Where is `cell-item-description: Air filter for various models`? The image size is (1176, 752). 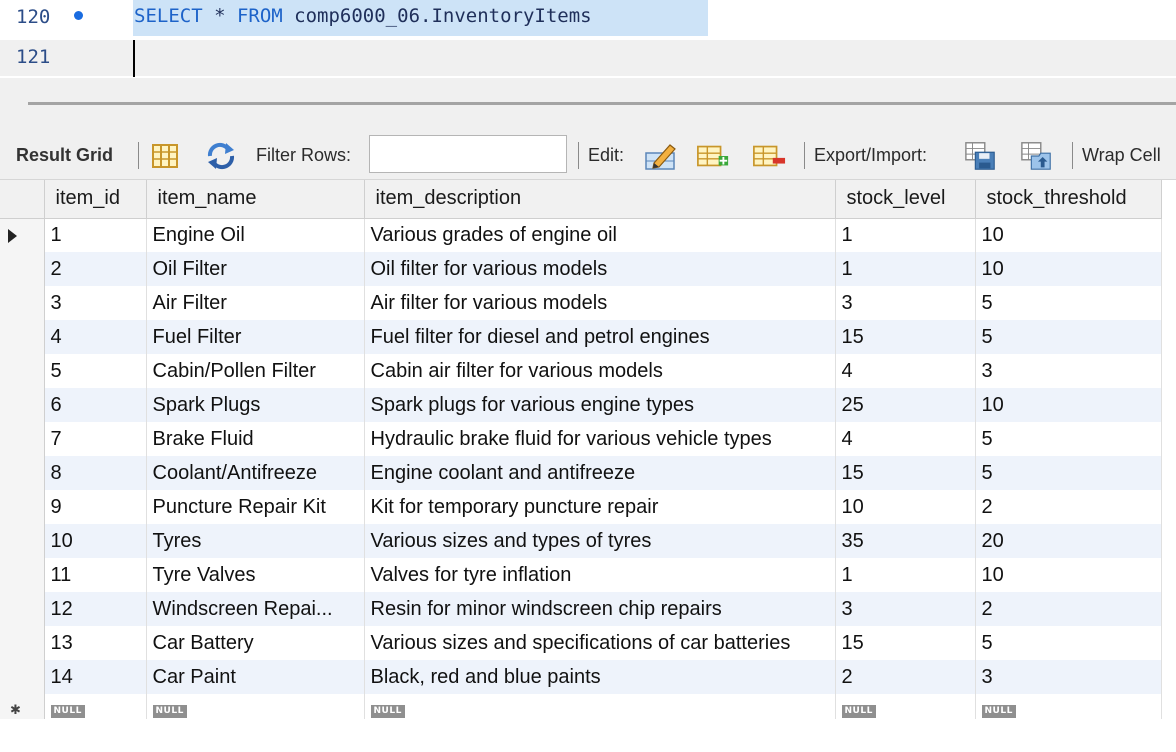 cell-item-description: Air filter for various models is located at coordinates (600, 303).